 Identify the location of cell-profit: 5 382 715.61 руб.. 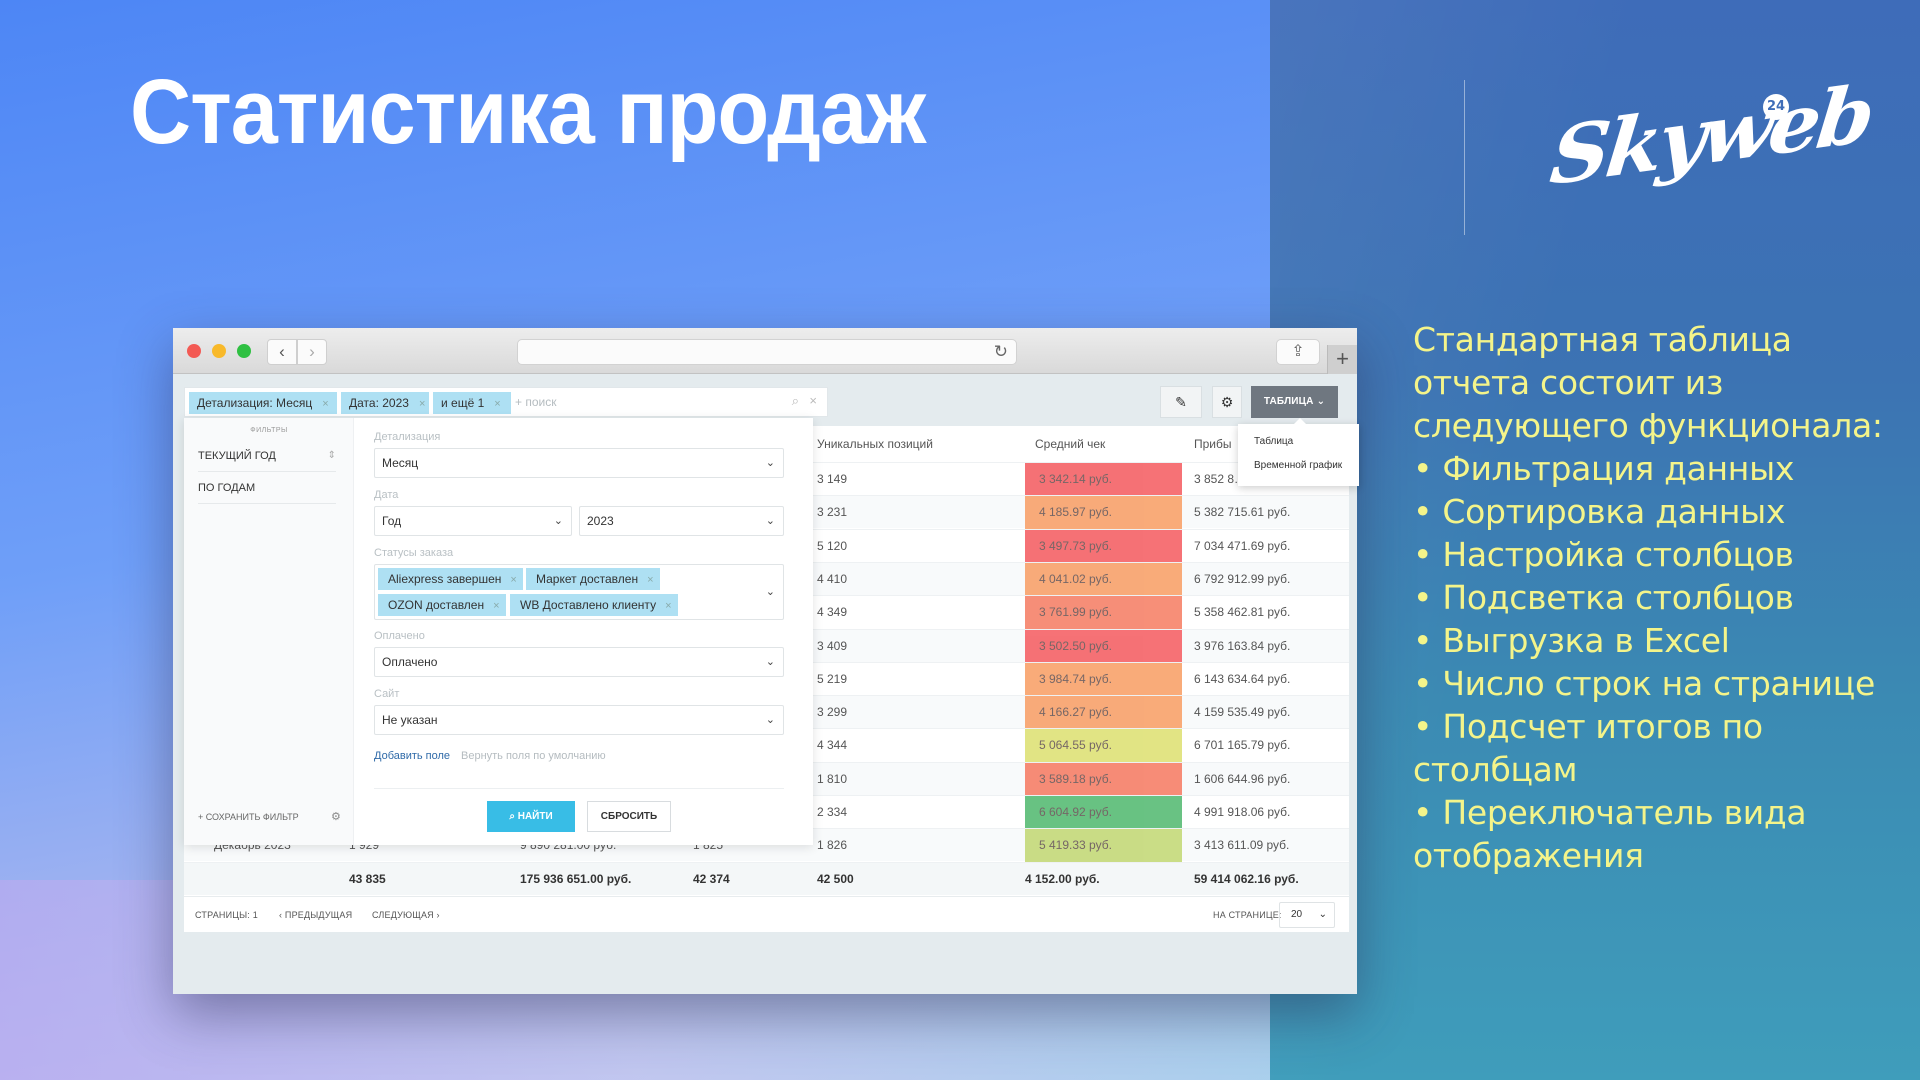
(1242, 512).